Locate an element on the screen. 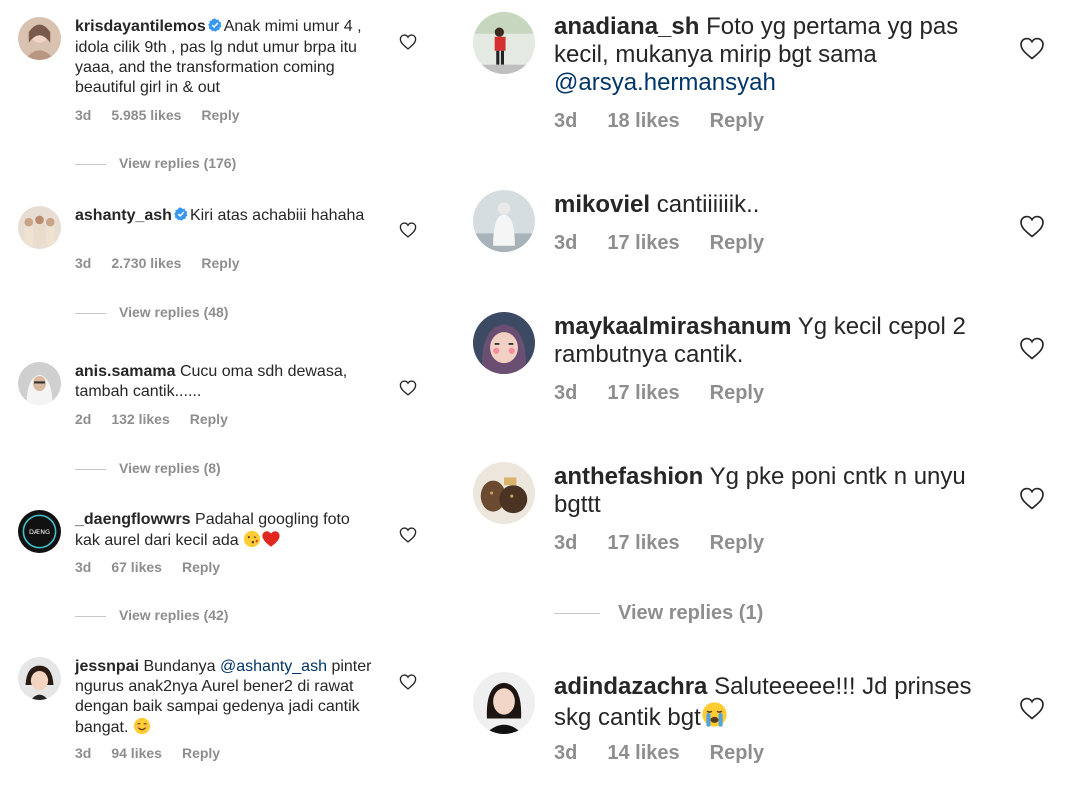 Image resolution: width=1088 pixels, height=786 pixels. comment-username: anadiana_sh is located at coordinates (626, 26).